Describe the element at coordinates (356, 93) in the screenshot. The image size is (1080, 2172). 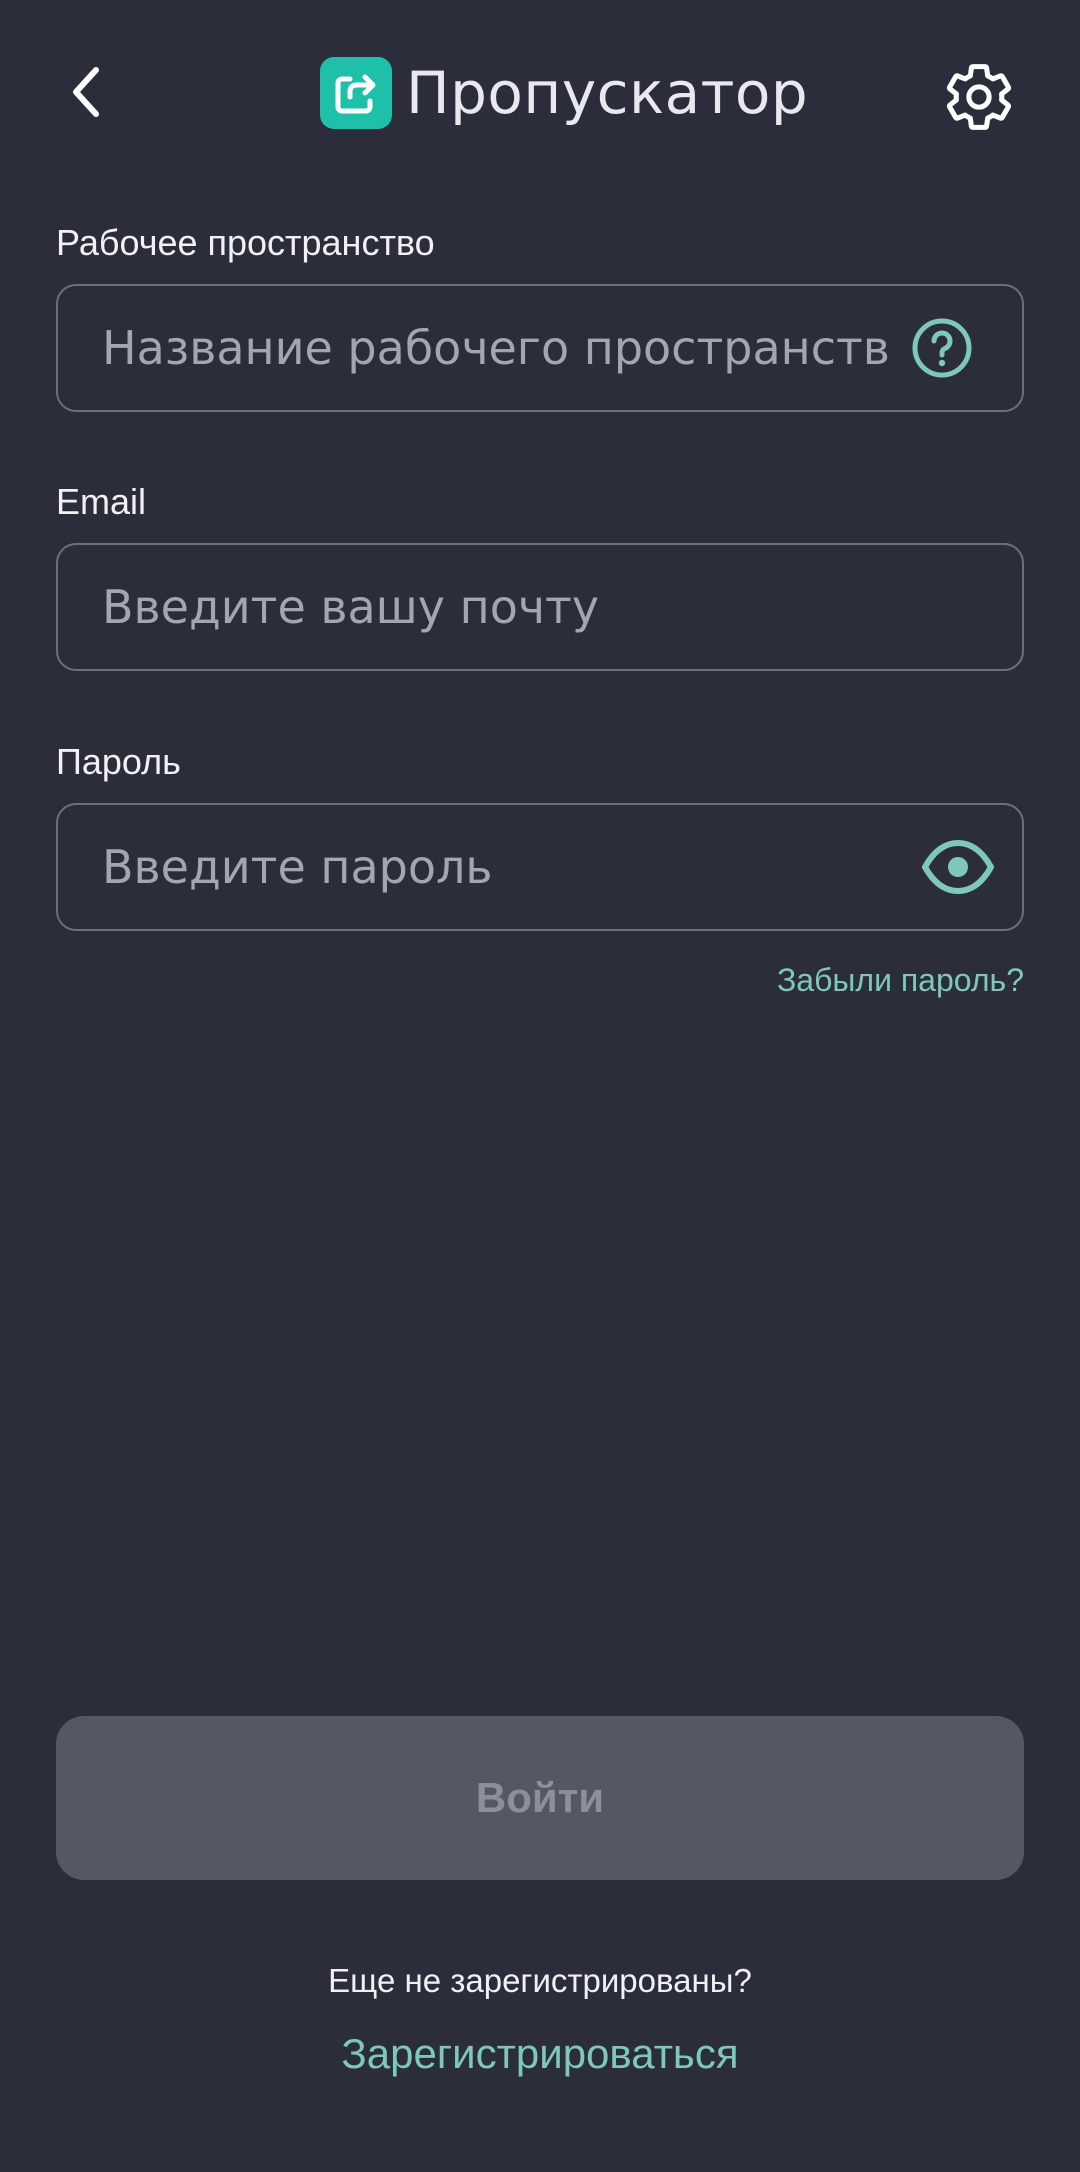
I see `exit-arrow-logo-icon` at that location.